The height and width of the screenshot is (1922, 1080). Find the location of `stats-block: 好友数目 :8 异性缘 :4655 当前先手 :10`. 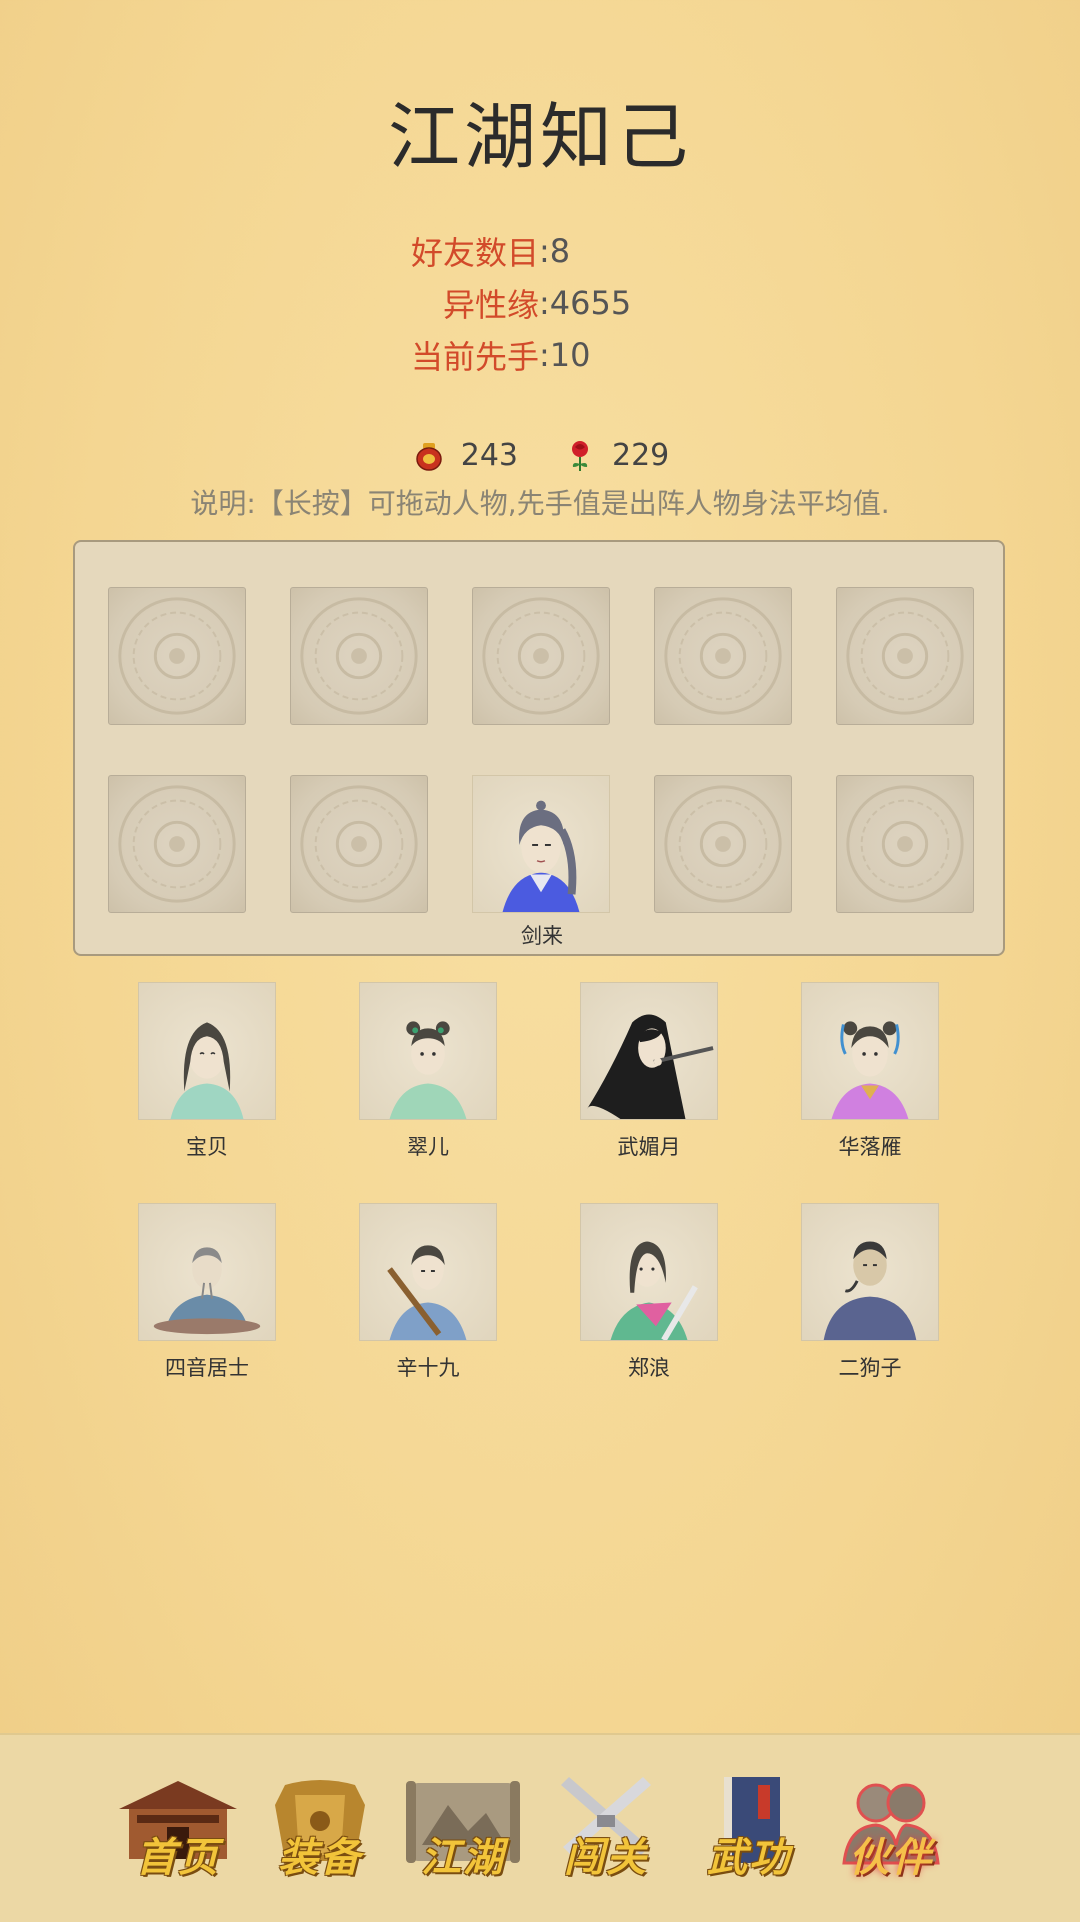

stats-block: 好友数目 :8 异性缘 :4655 当前先手 :10 is located at coordinates (540, 303).